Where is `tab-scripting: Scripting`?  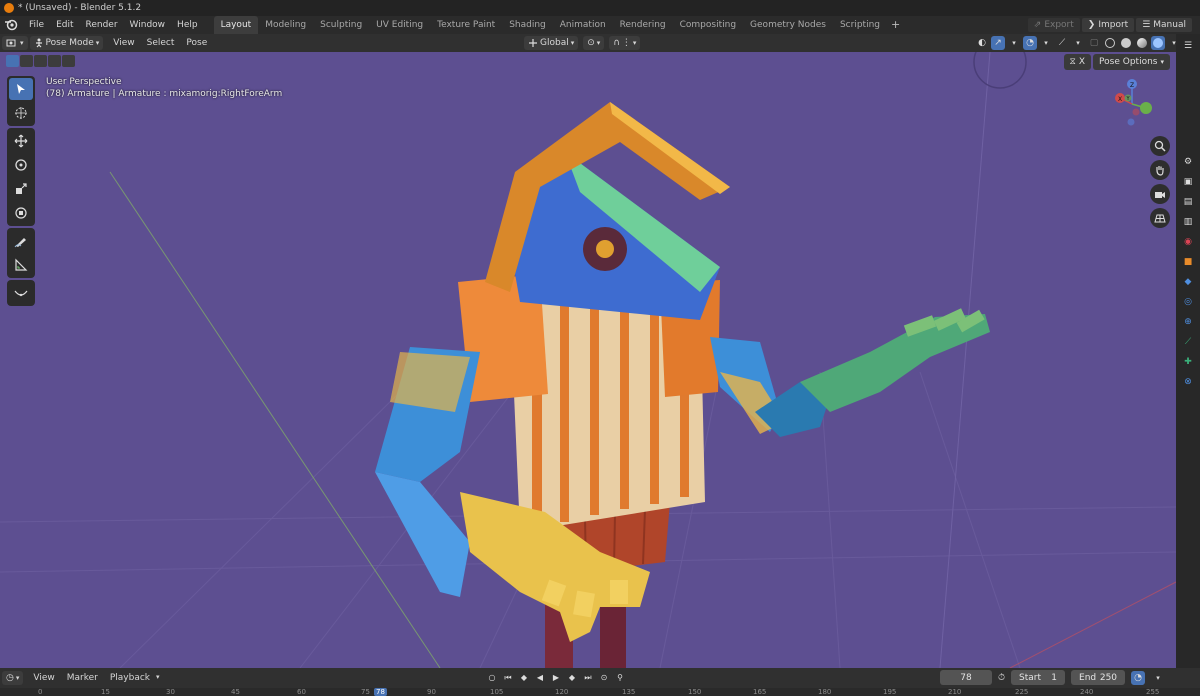
tab-scripting: Scripting is located at coordinates (860, 25).